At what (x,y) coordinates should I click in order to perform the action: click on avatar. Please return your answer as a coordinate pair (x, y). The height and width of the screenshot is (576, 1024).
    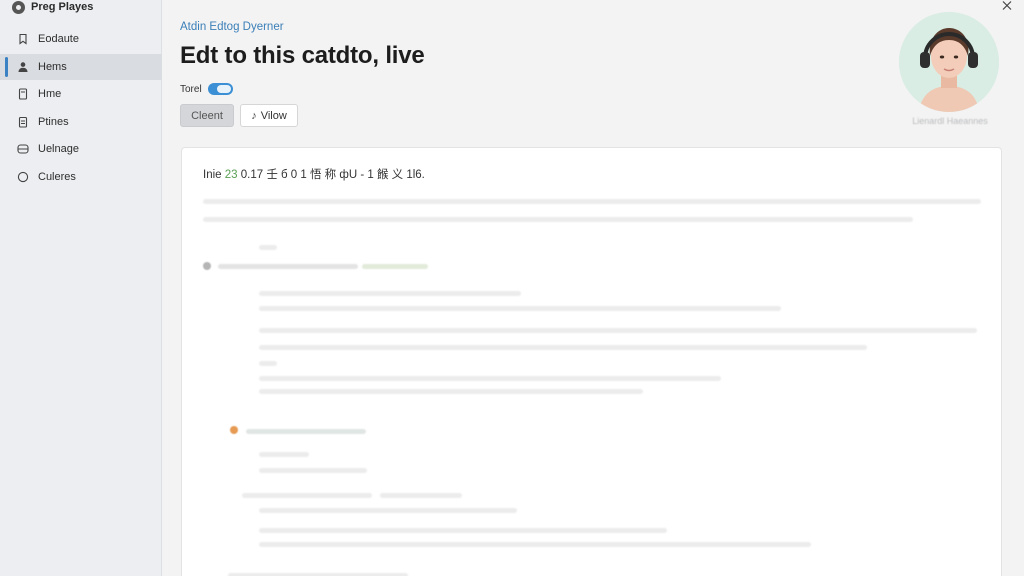
    Looking at the image, I should click on (949, 62).